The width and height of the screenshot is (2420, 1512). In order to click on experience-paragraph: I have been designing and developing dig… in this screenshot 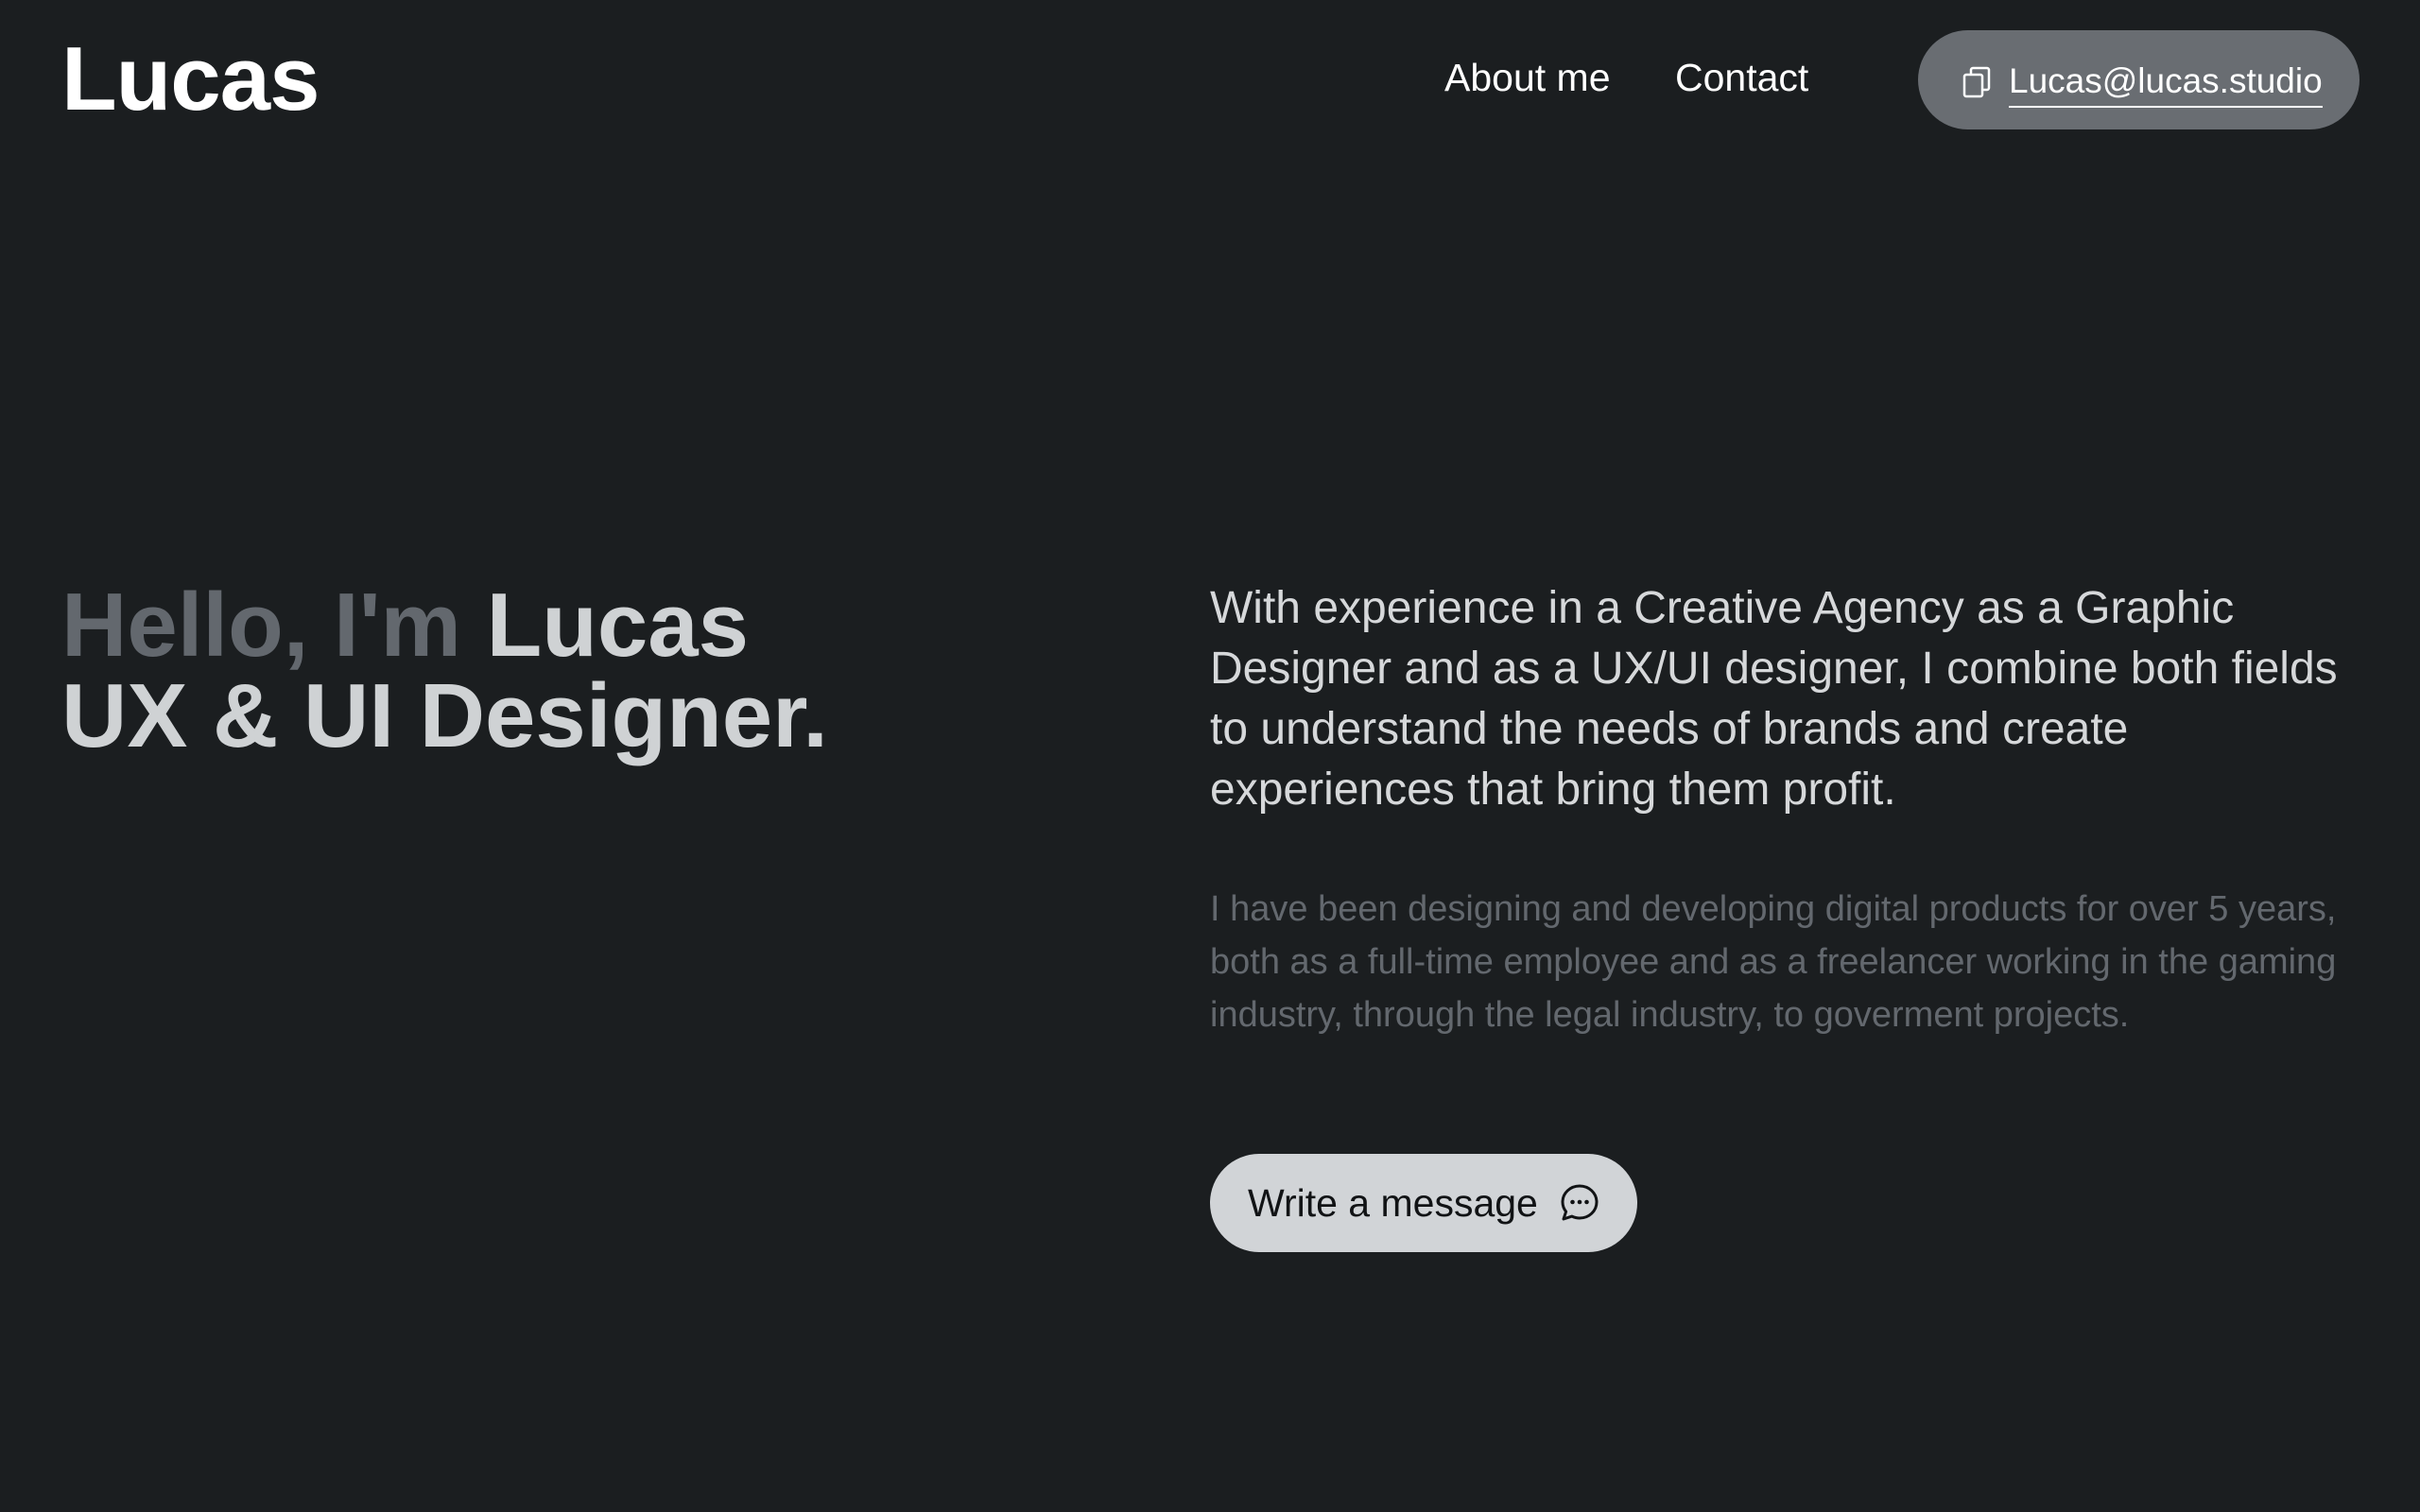, I will do `click(1773, 962)`.